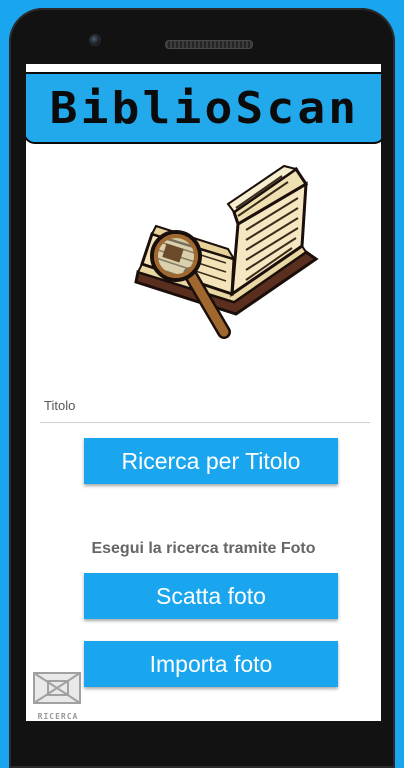  I want to click on search-logo-icon: RICERCA, so click(58, 696).